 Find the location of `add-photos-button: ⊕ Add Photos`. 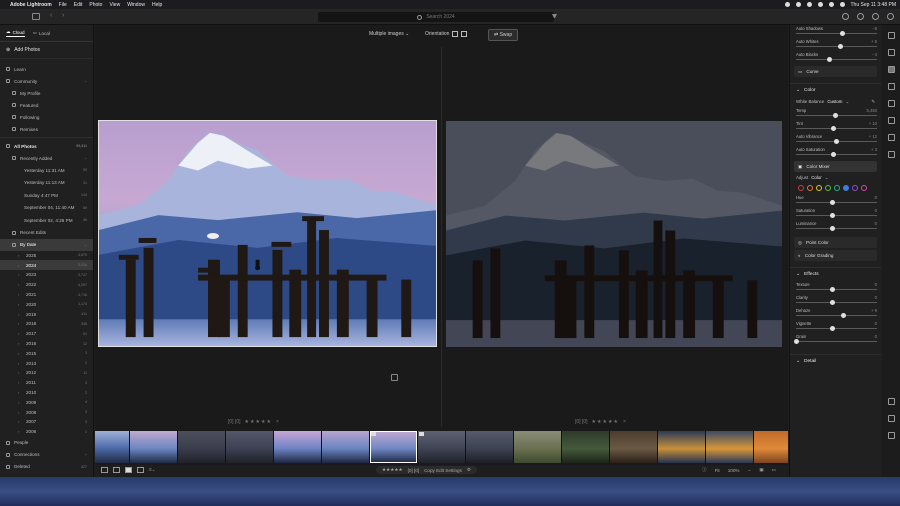

add-photos-button: ⊕ Add Photos is located at coordinates (46, 50).